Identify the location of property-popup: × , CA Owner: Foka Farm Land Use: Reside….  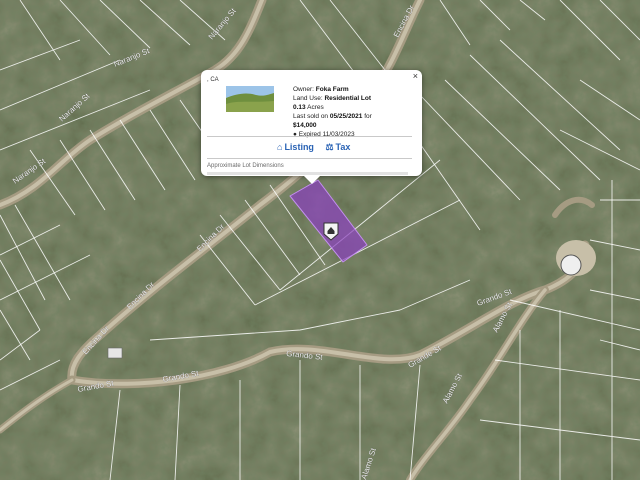
(311, 123).